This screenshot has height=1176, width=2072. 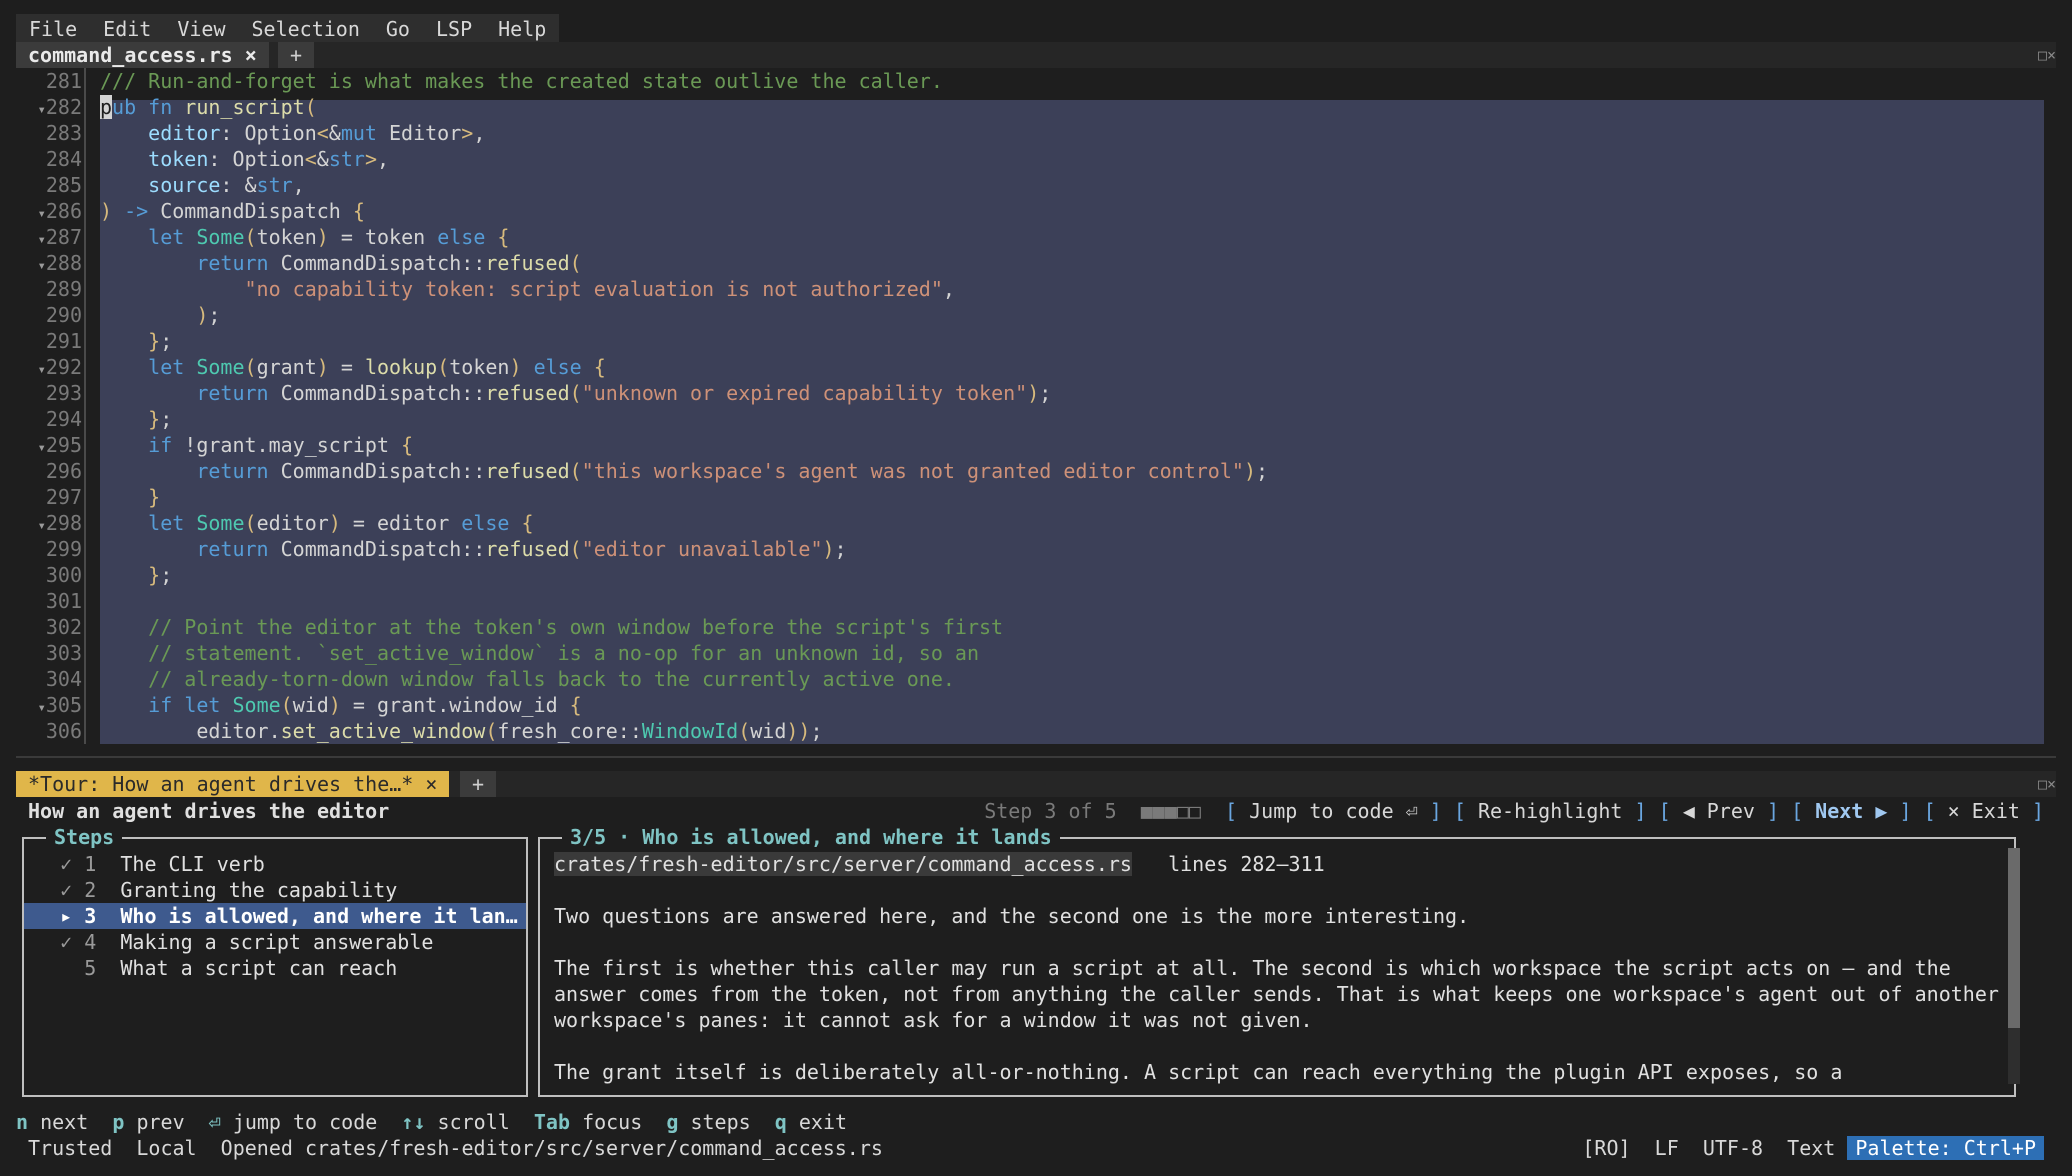 I want to click on line-number: 285, so click(x=63, y=185).